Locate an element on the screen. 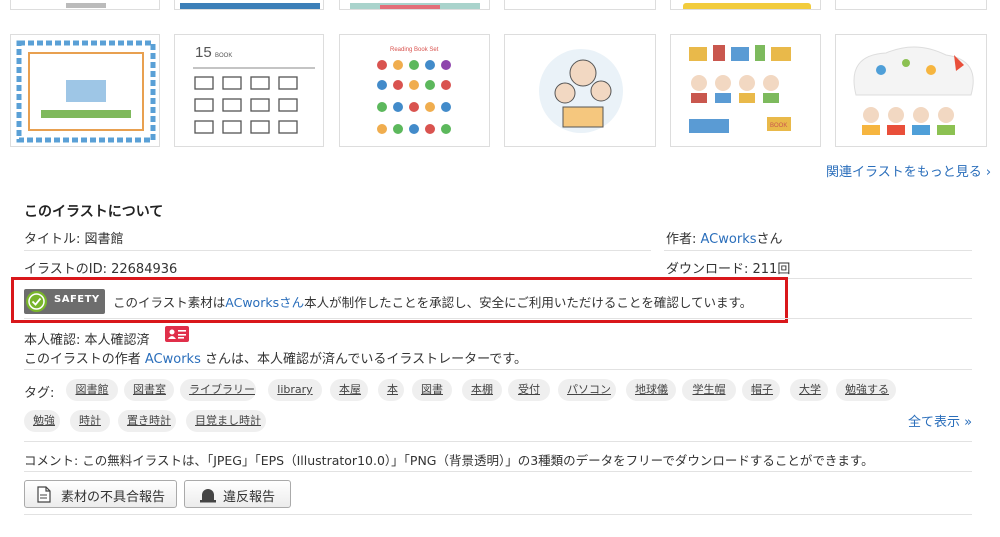 This screenshot has width=1000, height=537. tag-item: 置き時計 is located at coordinates (147, 421).